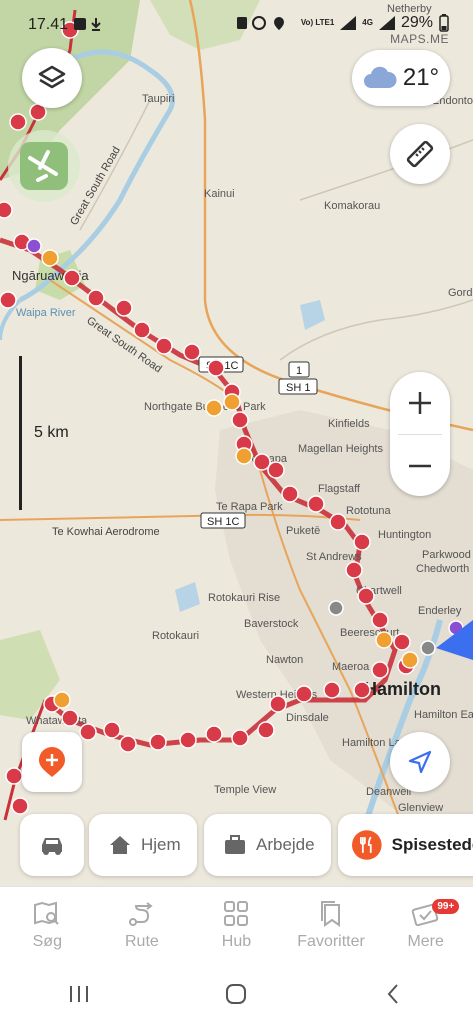  What do you see at coordinates (401, 78) in the screenshot?
I see `weather-widget: 21°` at bounding box center [401, 78].